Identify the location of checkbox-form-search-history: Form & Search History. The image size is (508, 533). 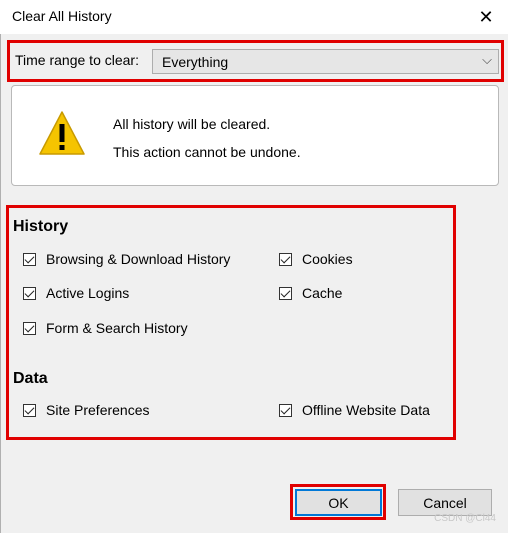
(105, 328).